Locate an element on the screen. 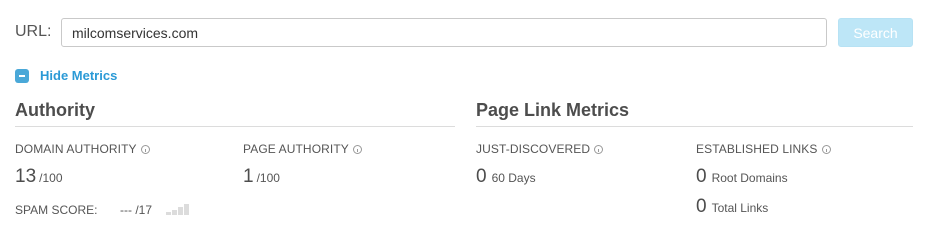 The image size is (931, 240). domain-authority-label: DOMAIN AUTHORITY is located at coordinates (82, 149).